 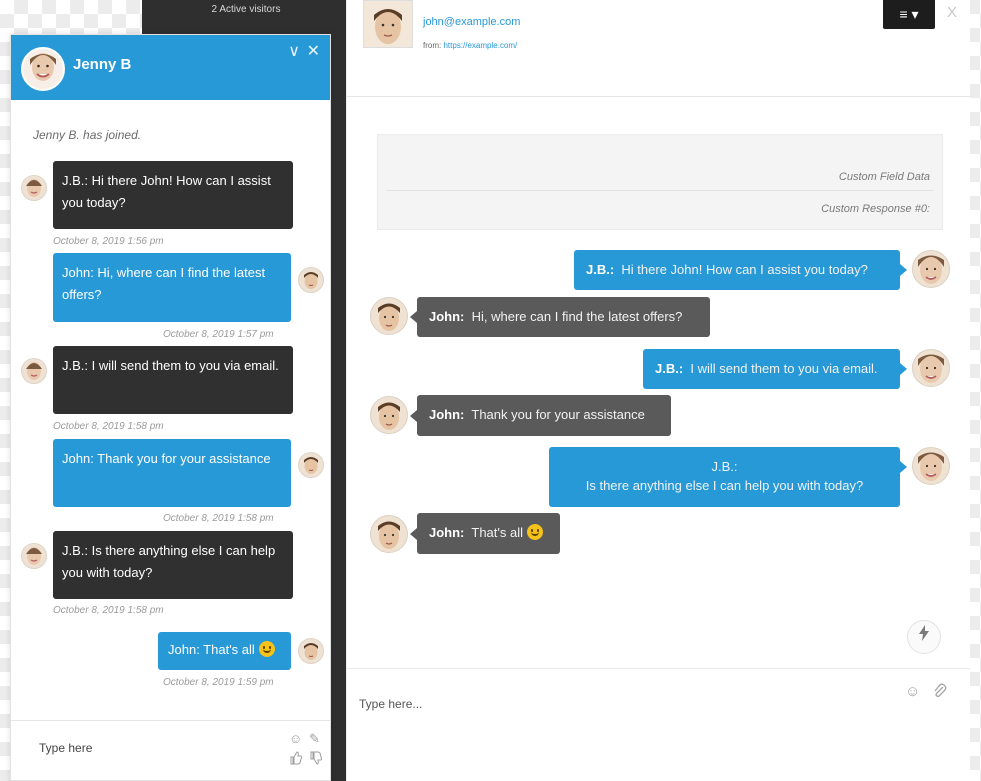 What do you see at coordinates (246, 9) in the screenshot?
I see `active-visitors-label: 2 Active visitors` at bounding box center [246, 9].